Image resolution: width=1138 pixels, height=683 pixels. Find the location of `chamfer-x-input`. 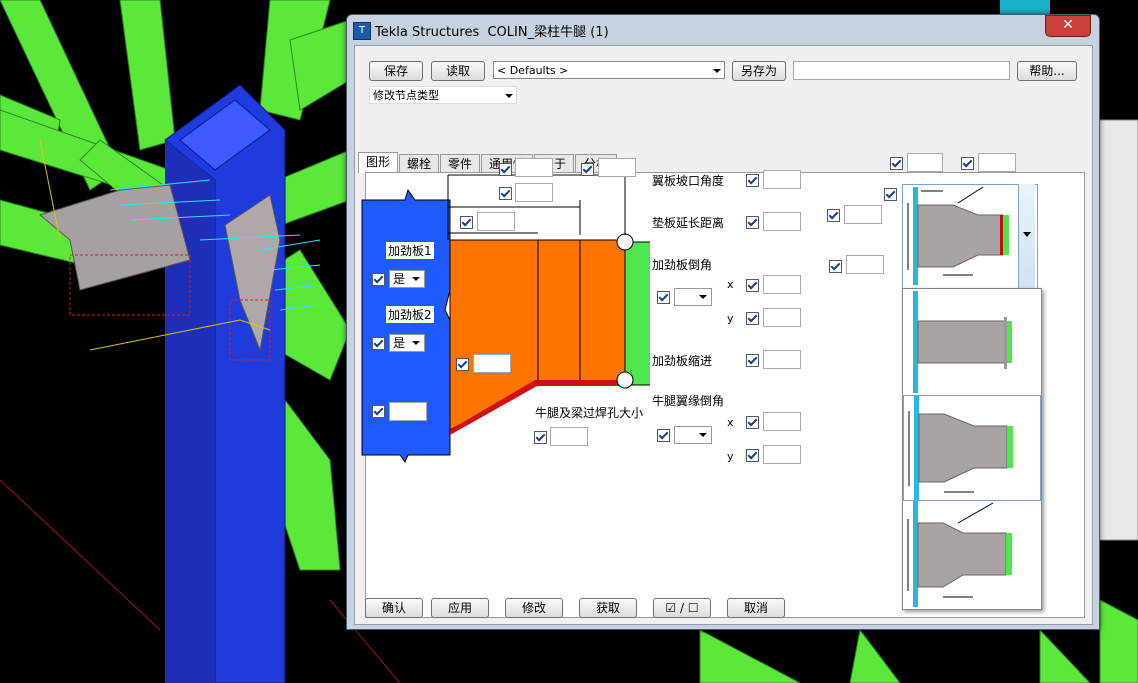

chamfer-x-input is located at coordinates (782, 284).